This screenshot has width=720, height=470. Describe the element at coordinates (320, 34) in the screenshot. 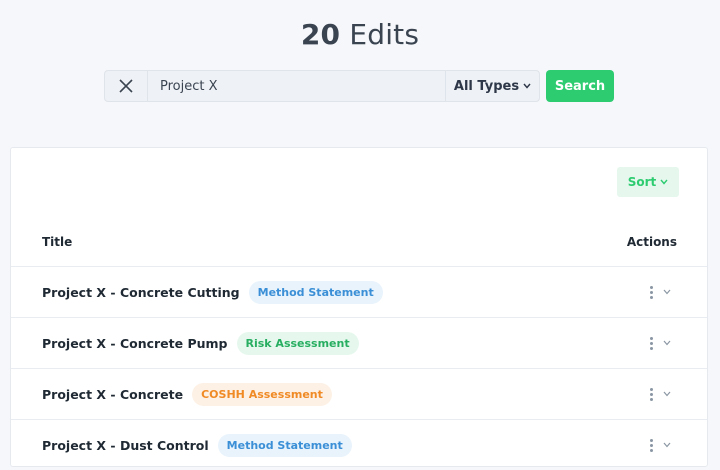

I see `edit-count: 20` at that location.